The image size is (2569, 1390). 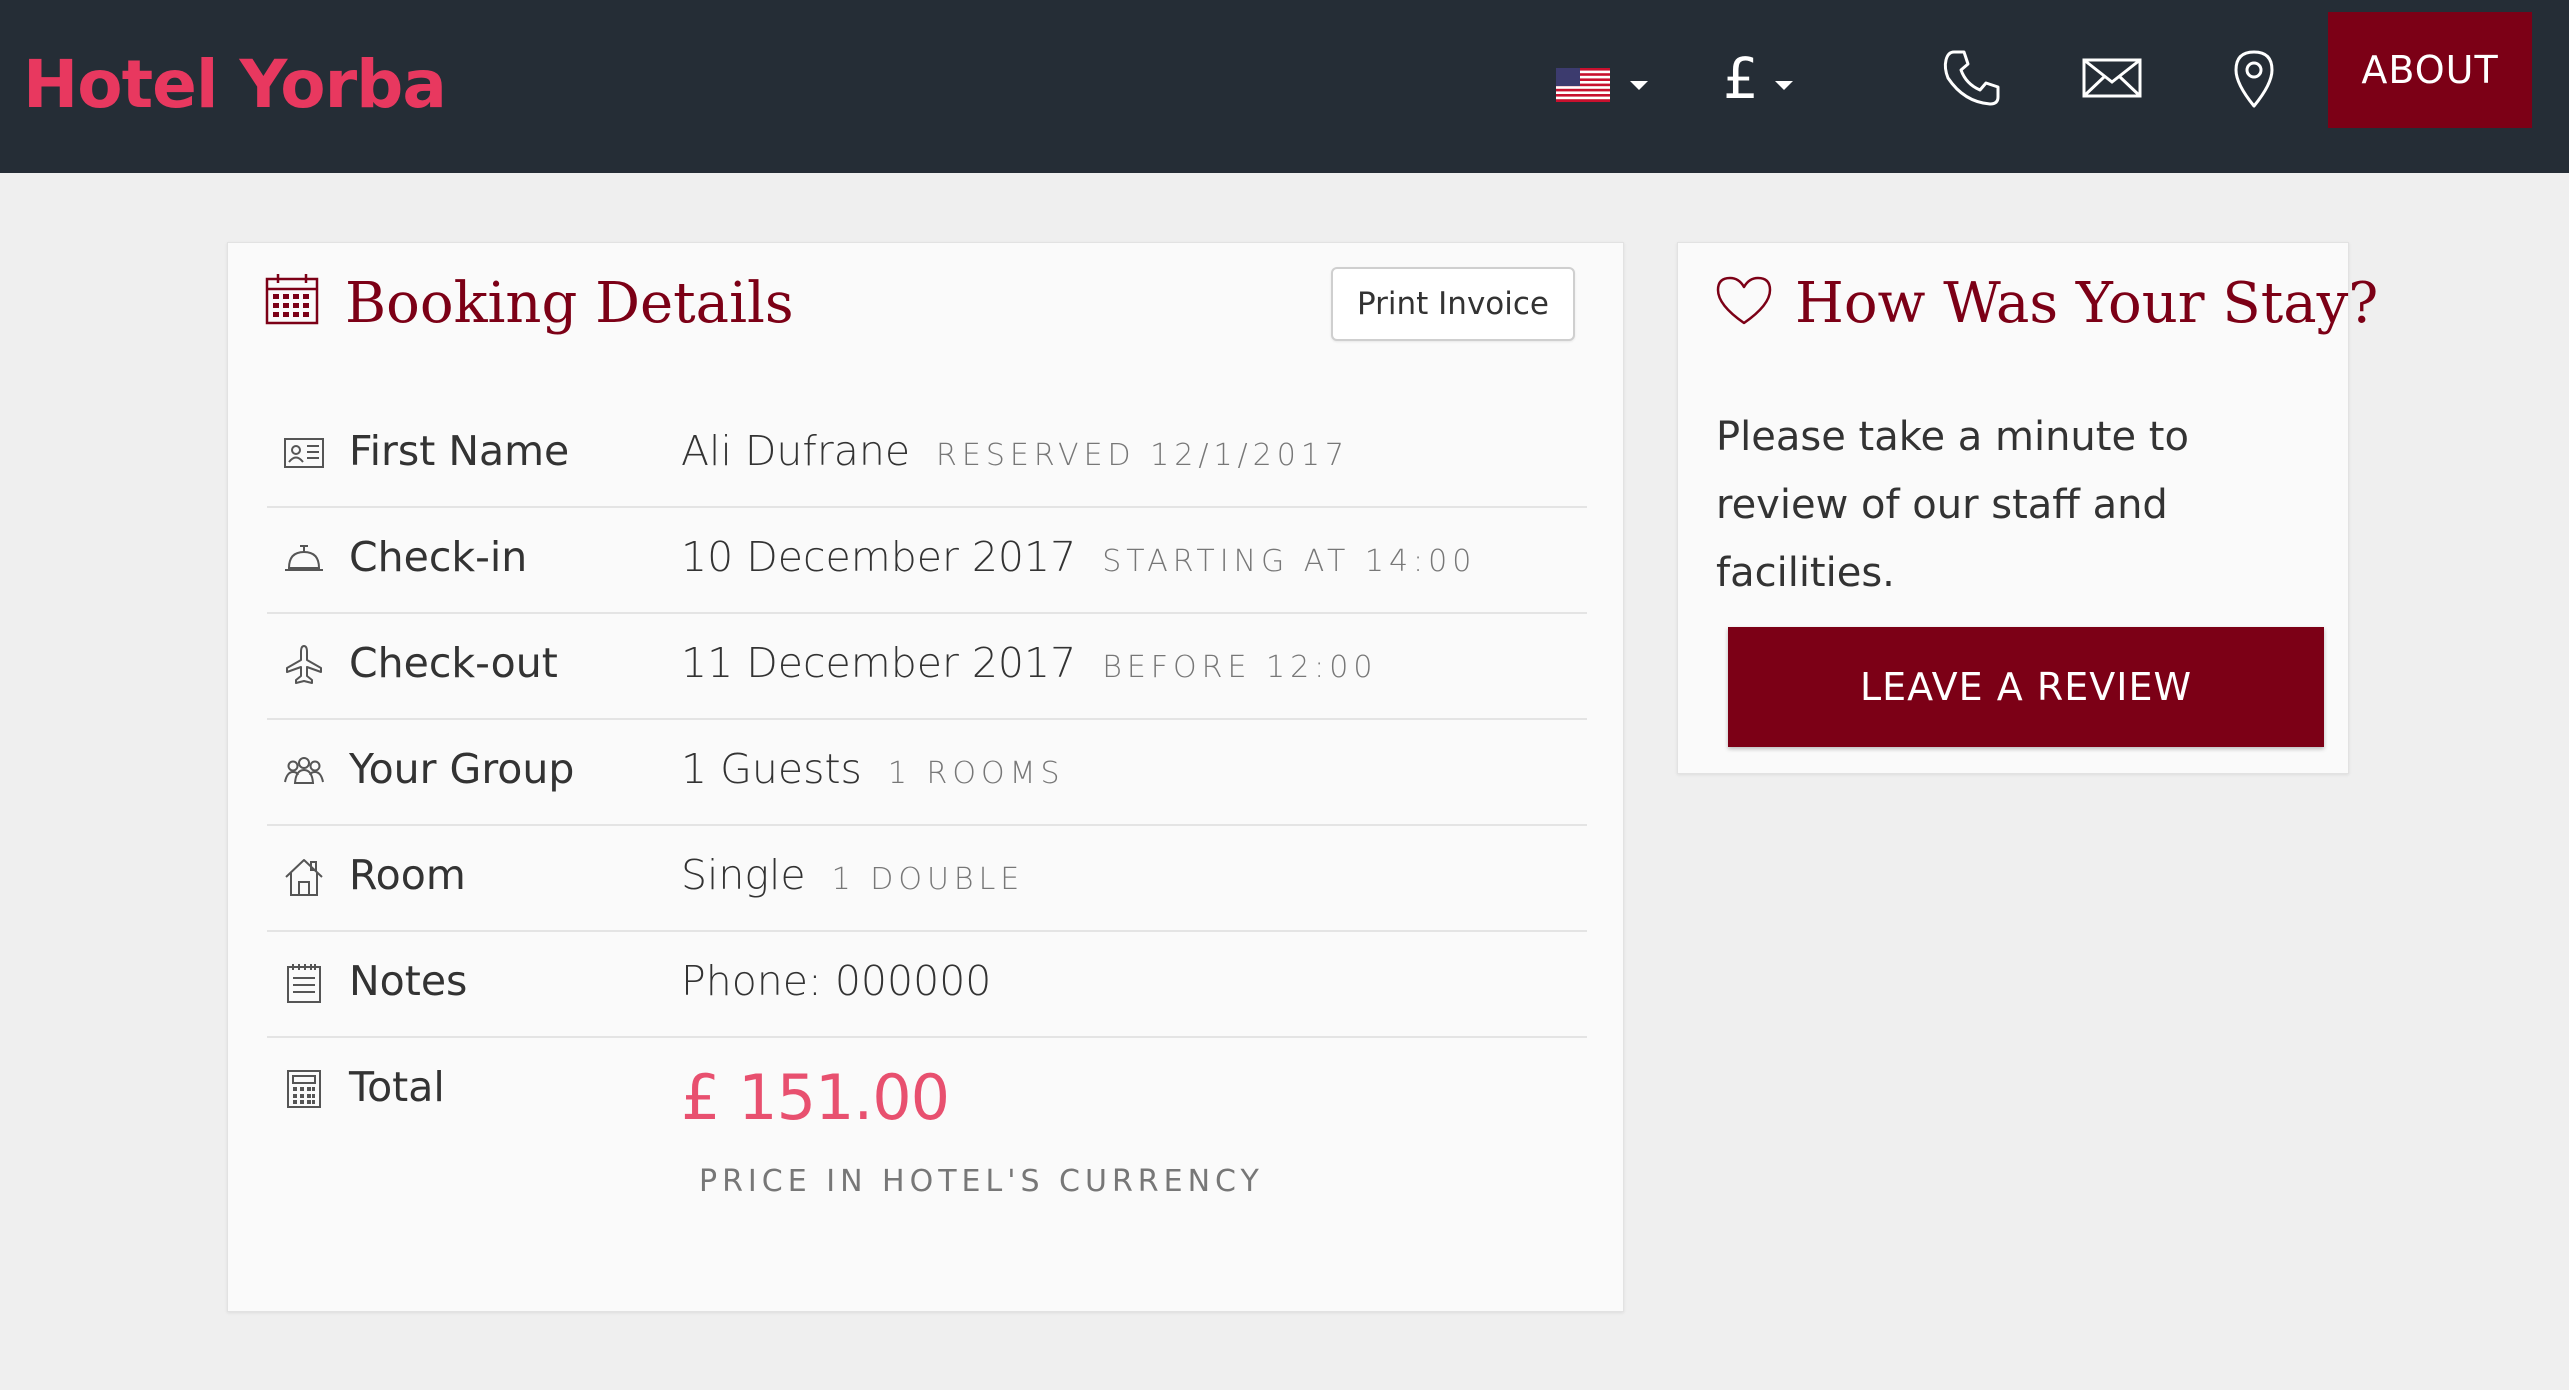 What do you see at coordinates (397, 1087) in the screenshot?
I see `row-label: Total` at bounding box center [397, 1087].